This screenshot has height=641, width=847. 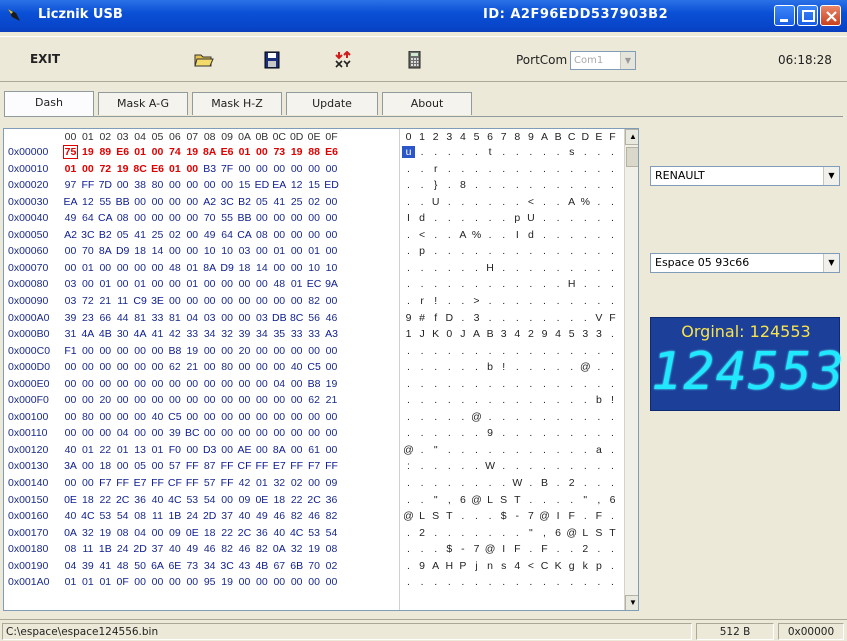 I want to click on hex-byte: 43, so click(x=244, y=566).